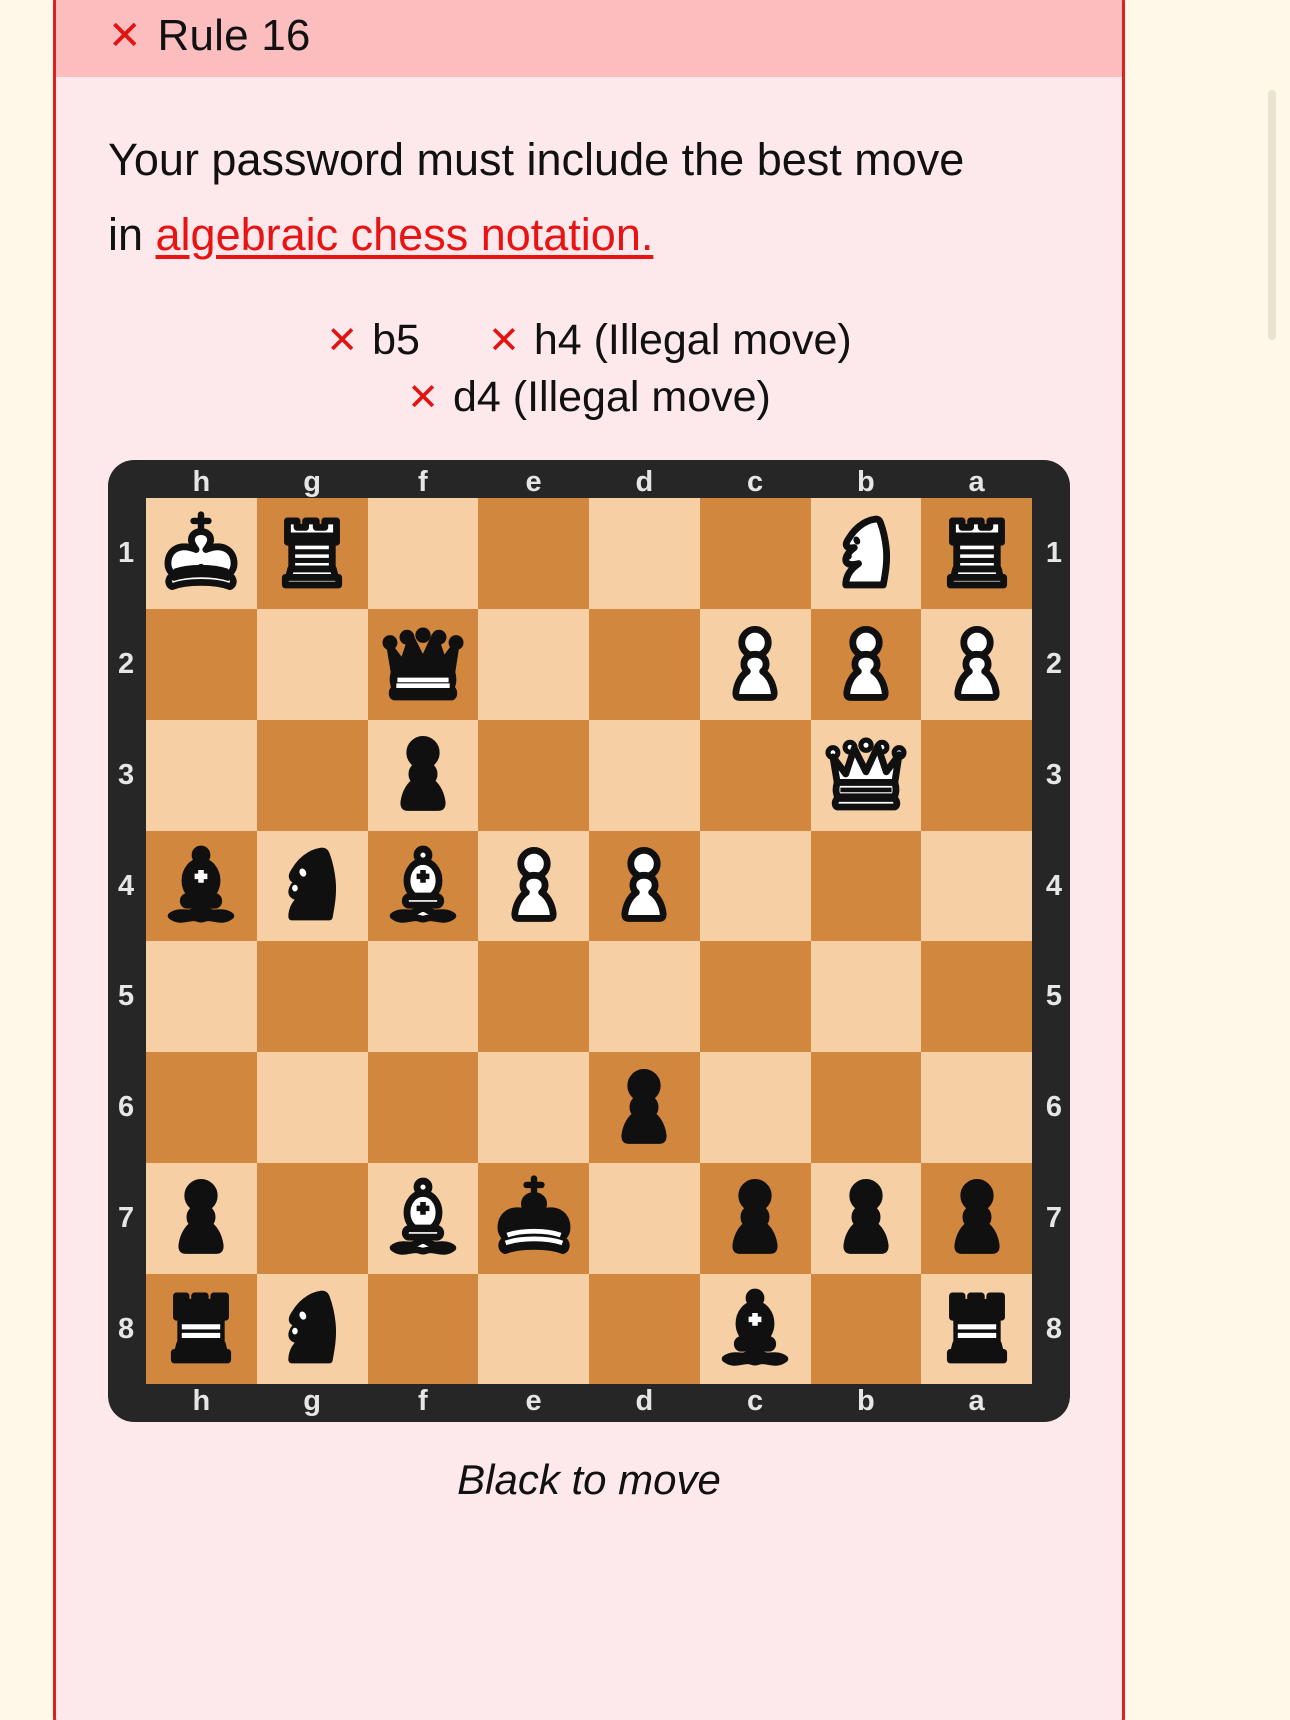 Image resolution: width=1290 pixels, height=1720 pixels. I want to click on vertical-scrollbar, so click(1276, 860).